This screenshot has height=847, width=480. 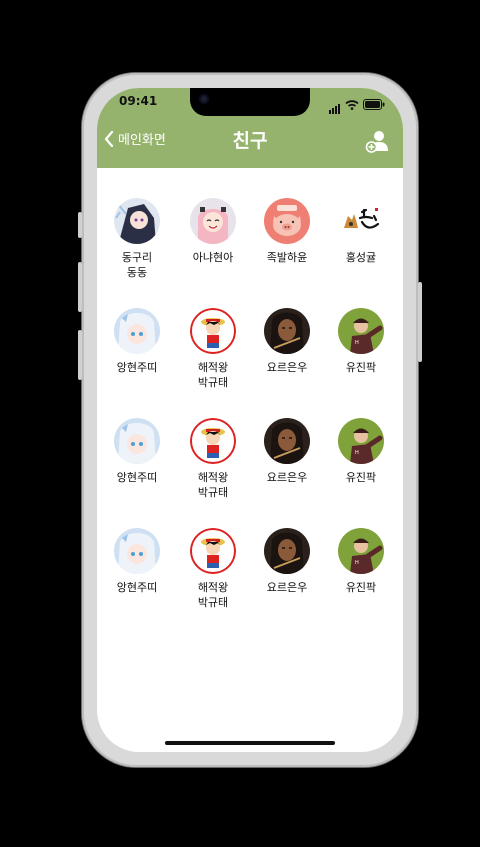 I want to click on wifi-icon, so click(x=352, y=104).